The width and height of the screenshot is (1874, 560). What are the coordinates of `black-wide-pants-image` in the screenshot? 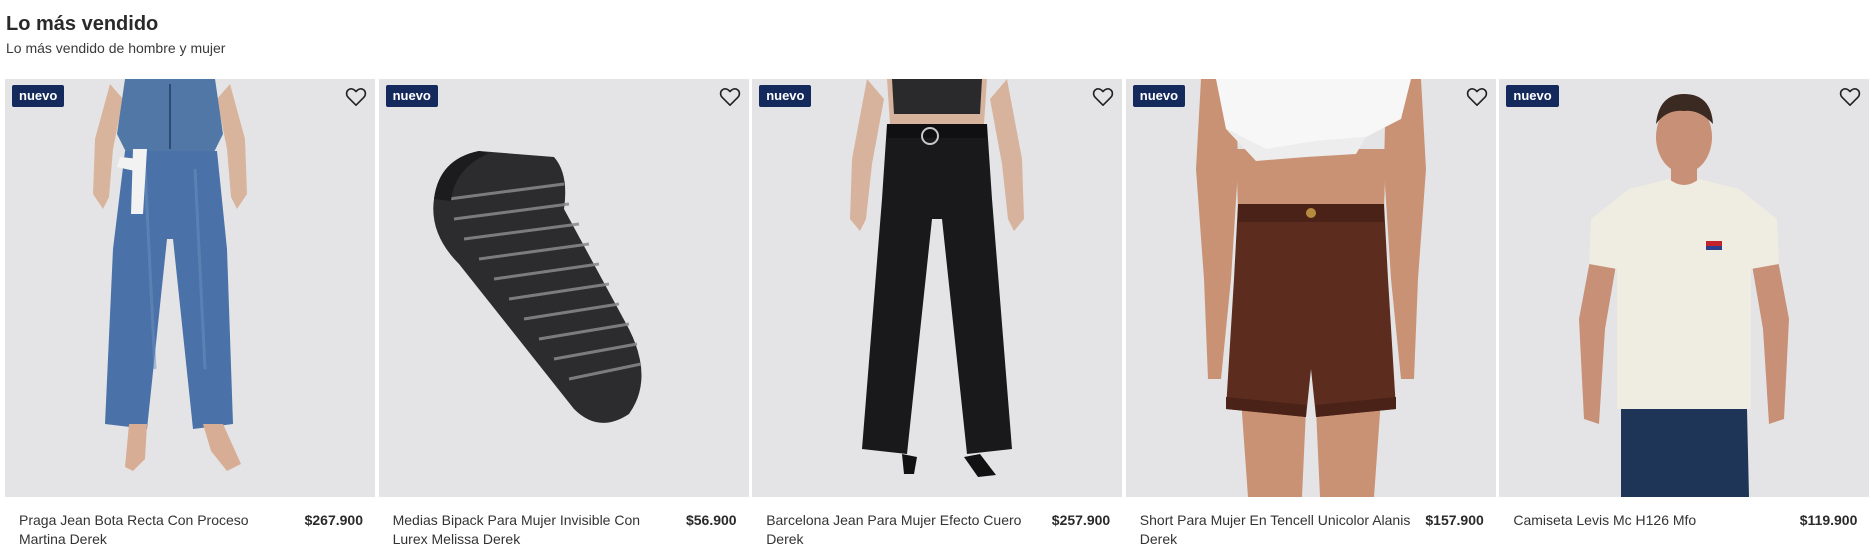 It's located at (937, 288).